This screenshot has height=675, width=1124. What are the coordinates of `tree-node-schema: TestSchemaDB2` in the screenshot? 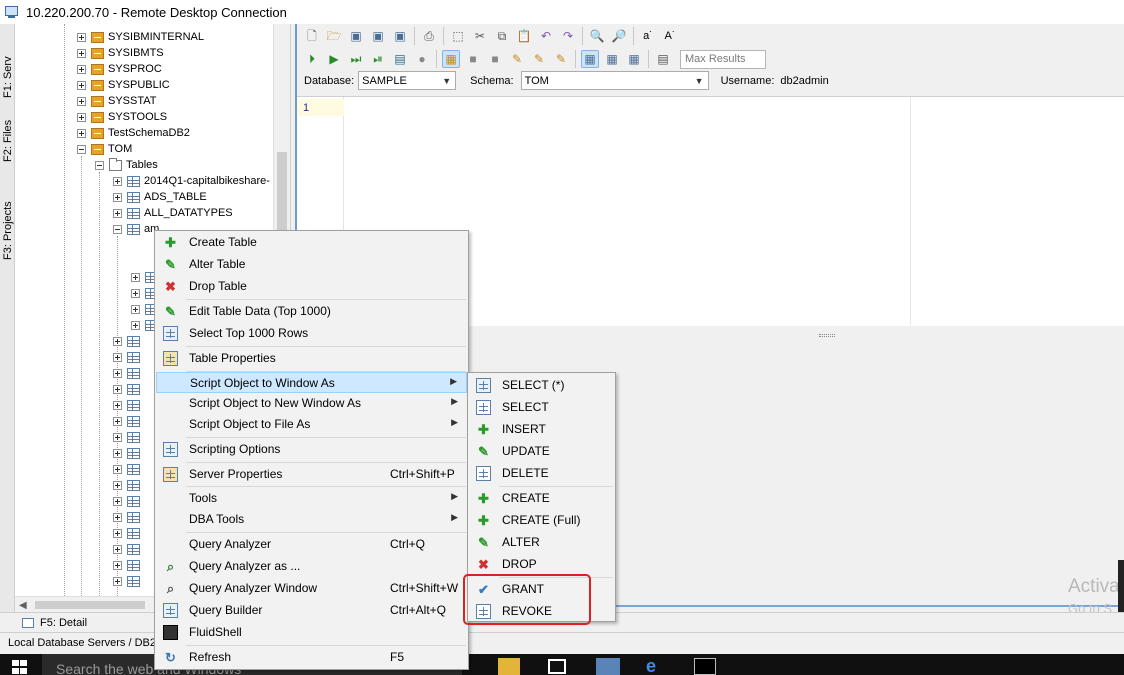 It's located at (133, 133).